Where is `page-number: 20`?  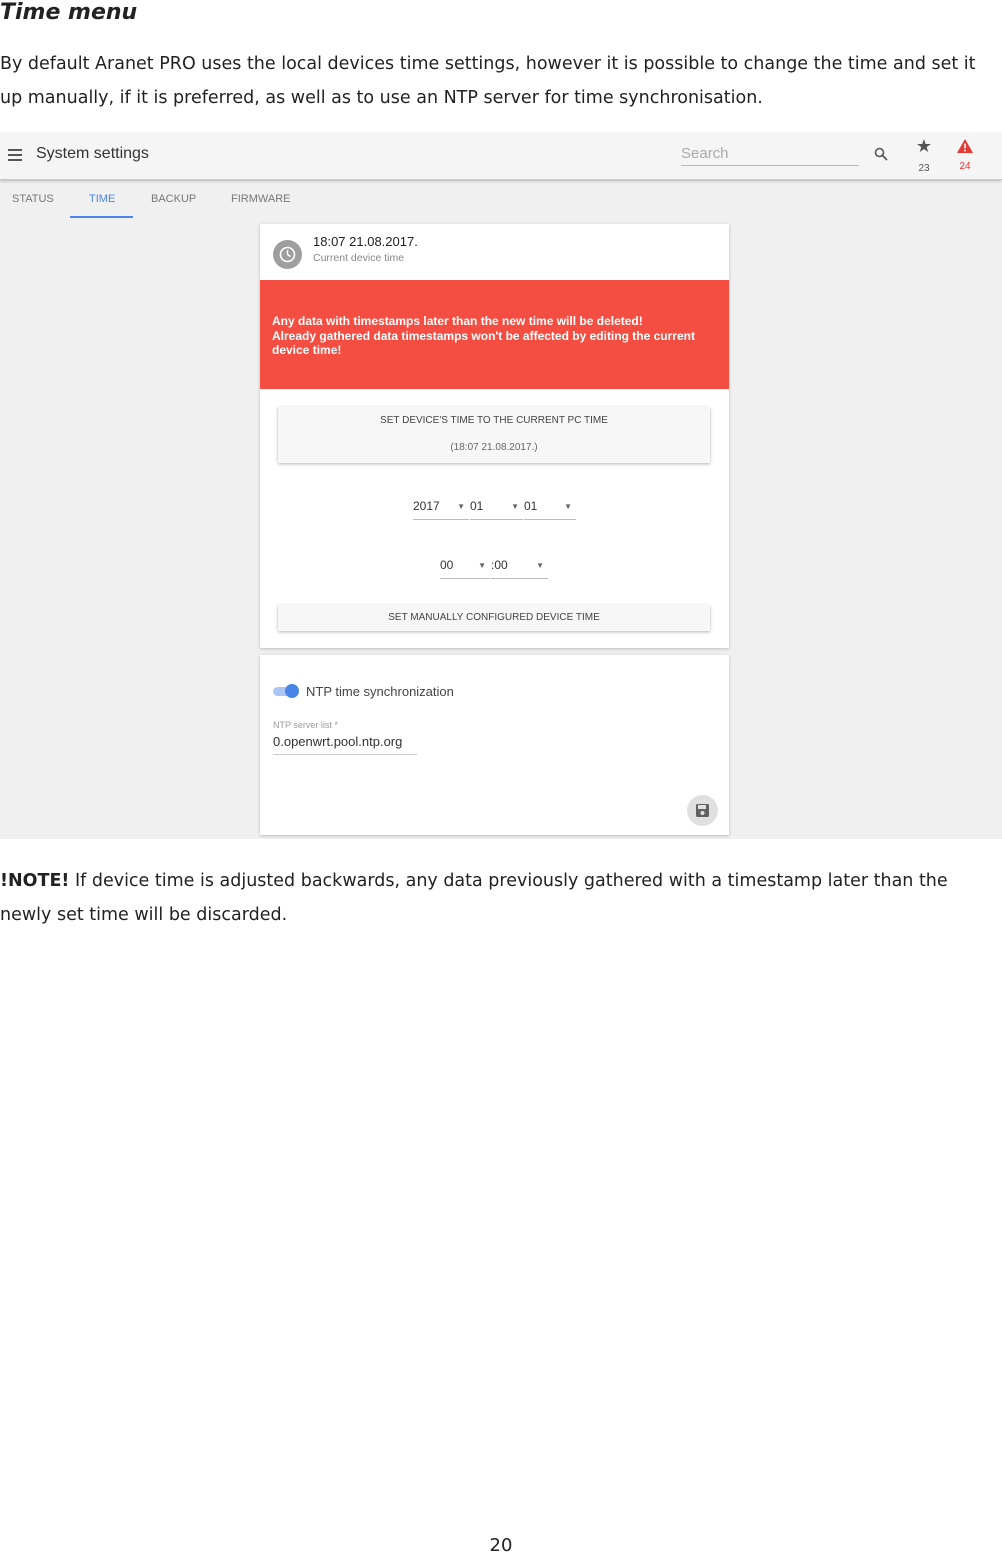 page-number: 20 is located at coordinates (501, 1545).